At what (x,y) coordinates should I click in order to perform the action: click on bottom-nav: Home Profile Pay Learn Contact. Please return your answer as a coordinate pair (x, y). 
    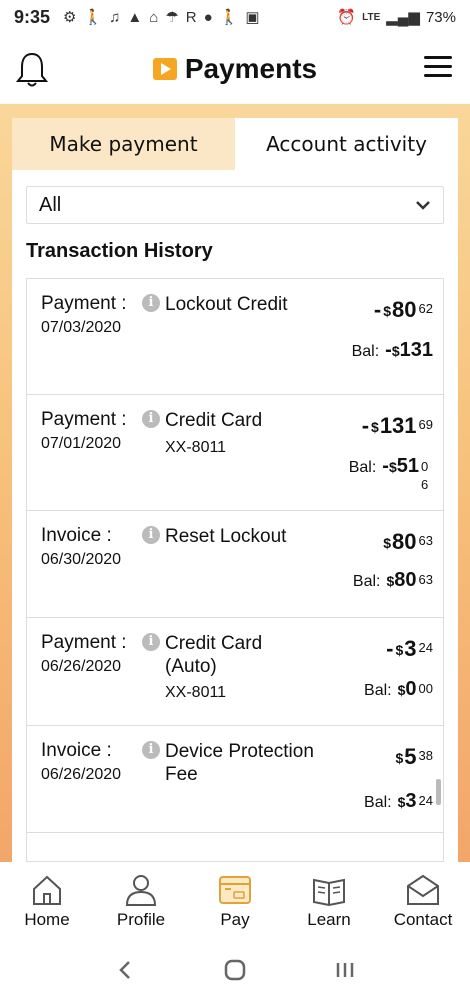
    Looking at the image, I should click on (235, 901).